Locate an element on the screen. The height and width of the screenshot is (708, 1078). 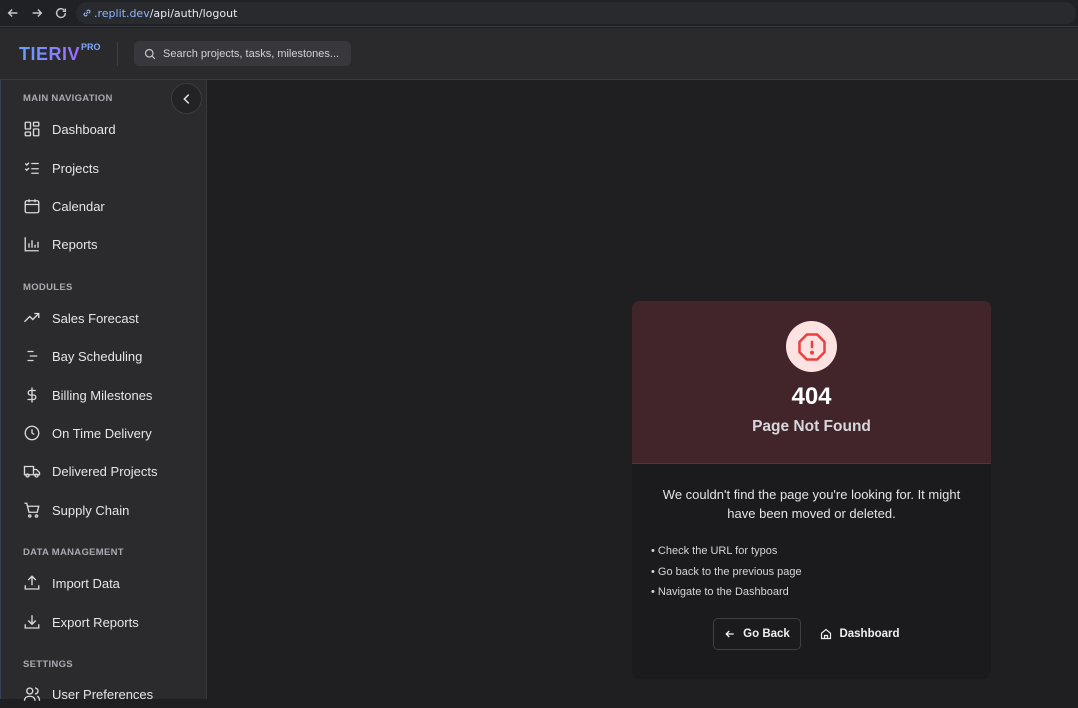
bar-chart-icon is located at coordinates (31, 244).